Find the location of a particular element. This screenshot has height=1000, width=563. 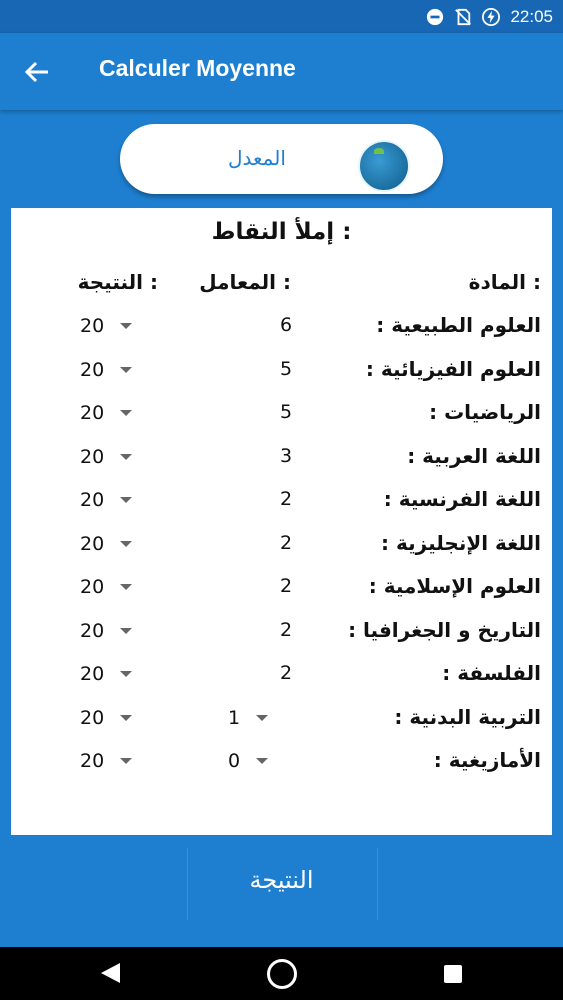

battery-charging-icon is located at coordinates (491, 16).